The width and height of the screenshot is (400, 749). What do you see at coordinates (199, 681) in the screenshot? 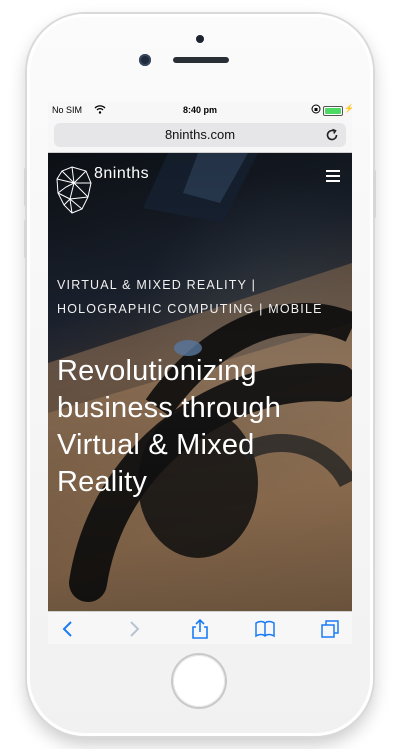
I see `home-button` at bounding box center [199, 681].